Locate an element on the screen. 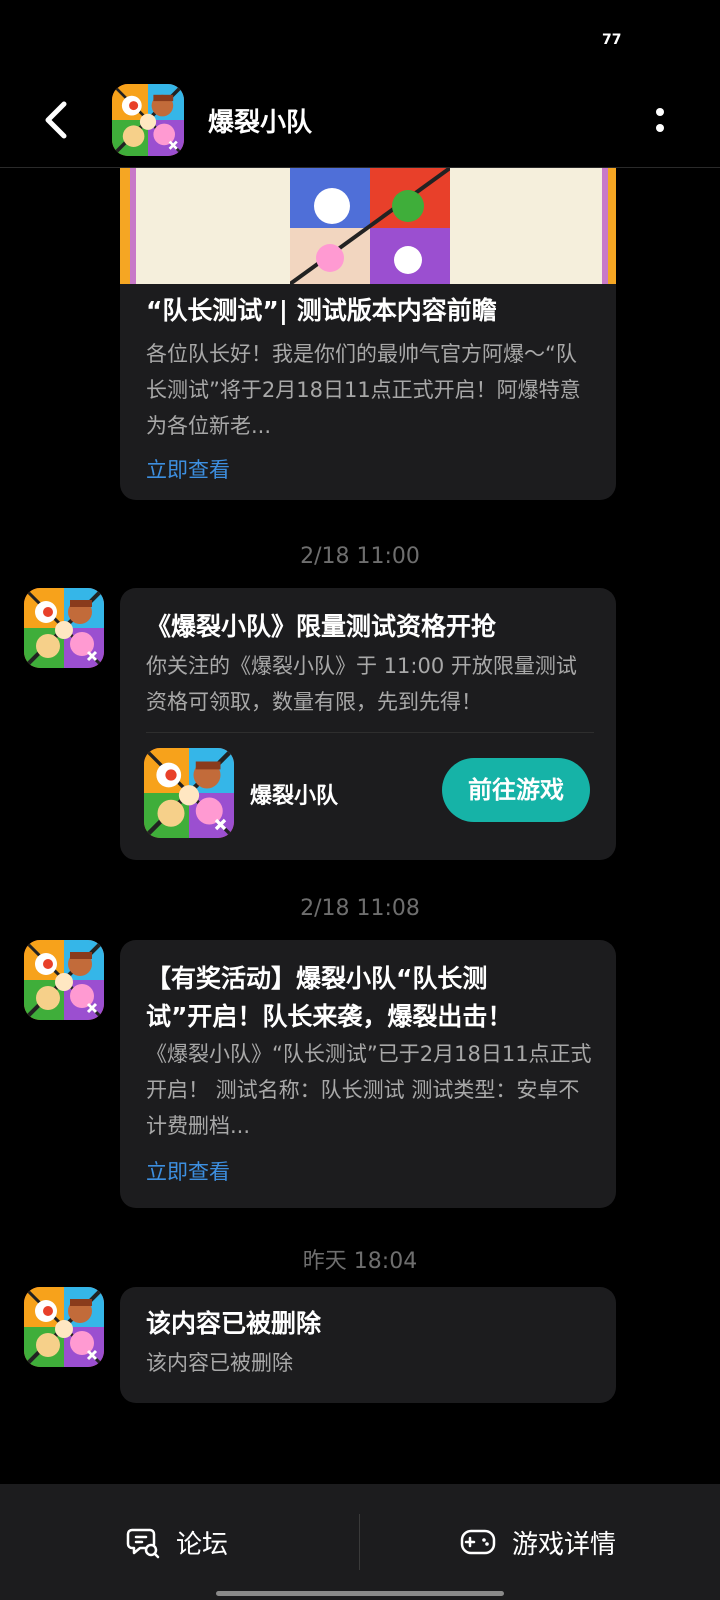  top-app-bar: 爆裂小队 is located at coordinates (360, 125).